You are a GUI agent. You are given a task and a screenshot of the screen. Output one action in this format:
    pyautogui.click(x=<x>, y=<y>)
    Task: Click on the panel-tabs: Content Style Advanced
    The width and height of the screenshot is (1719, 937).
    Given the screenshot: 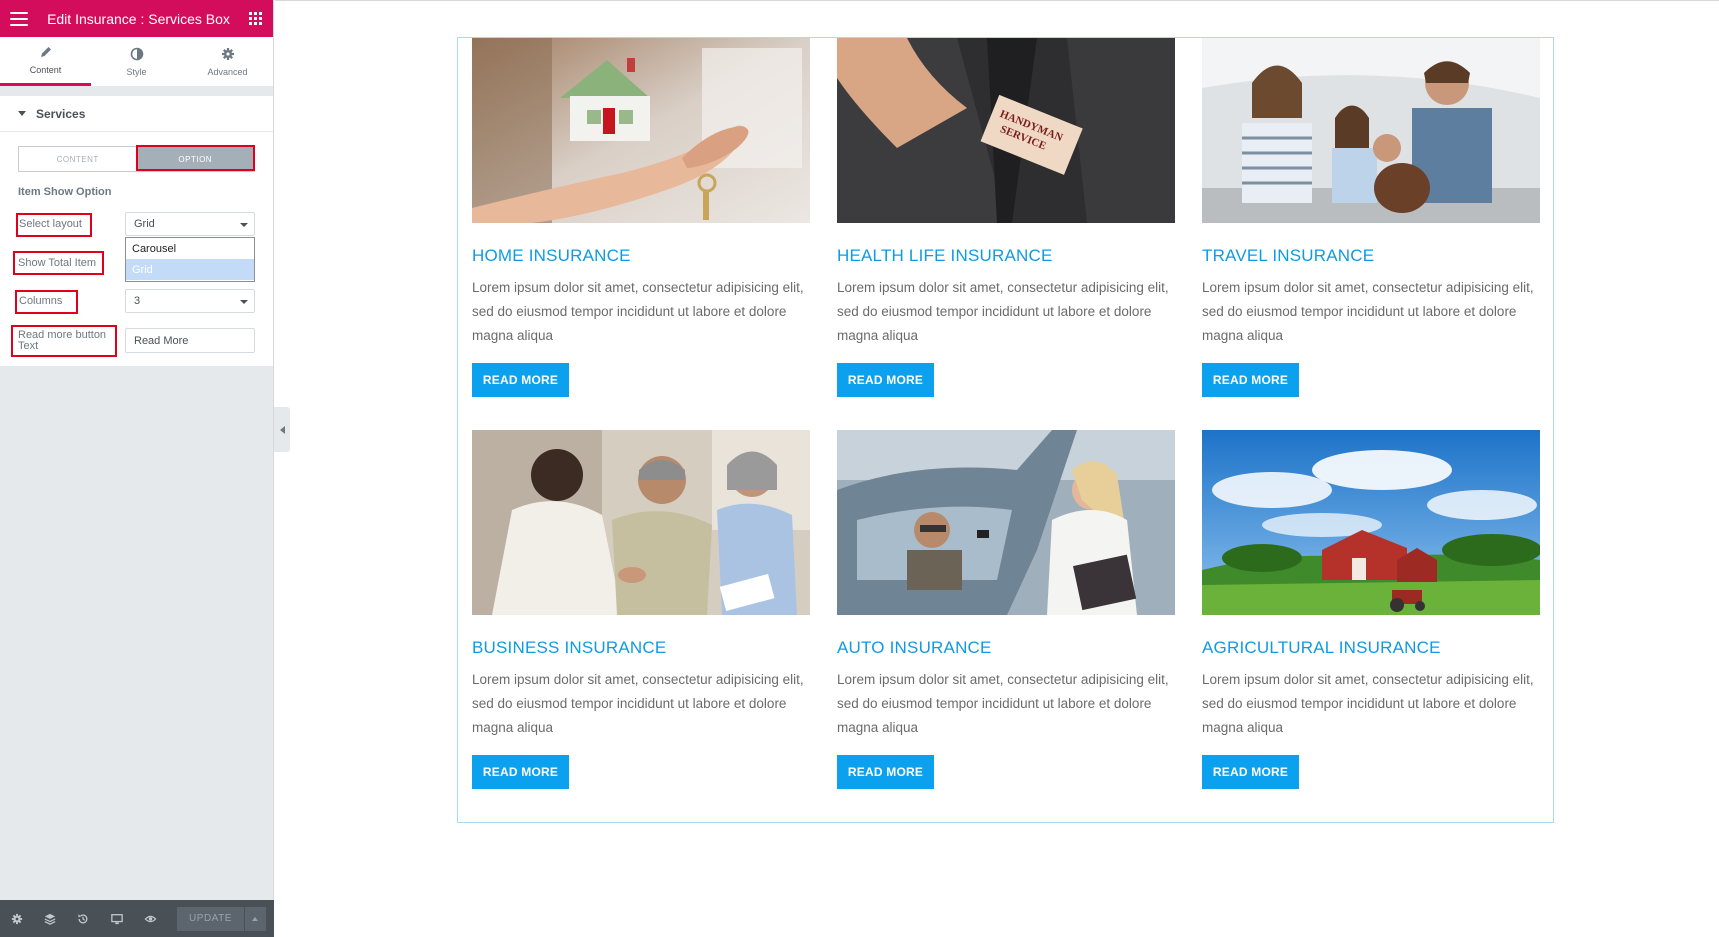 What is the action you would take?
    pyautogui.click(x=136, y=62)
    